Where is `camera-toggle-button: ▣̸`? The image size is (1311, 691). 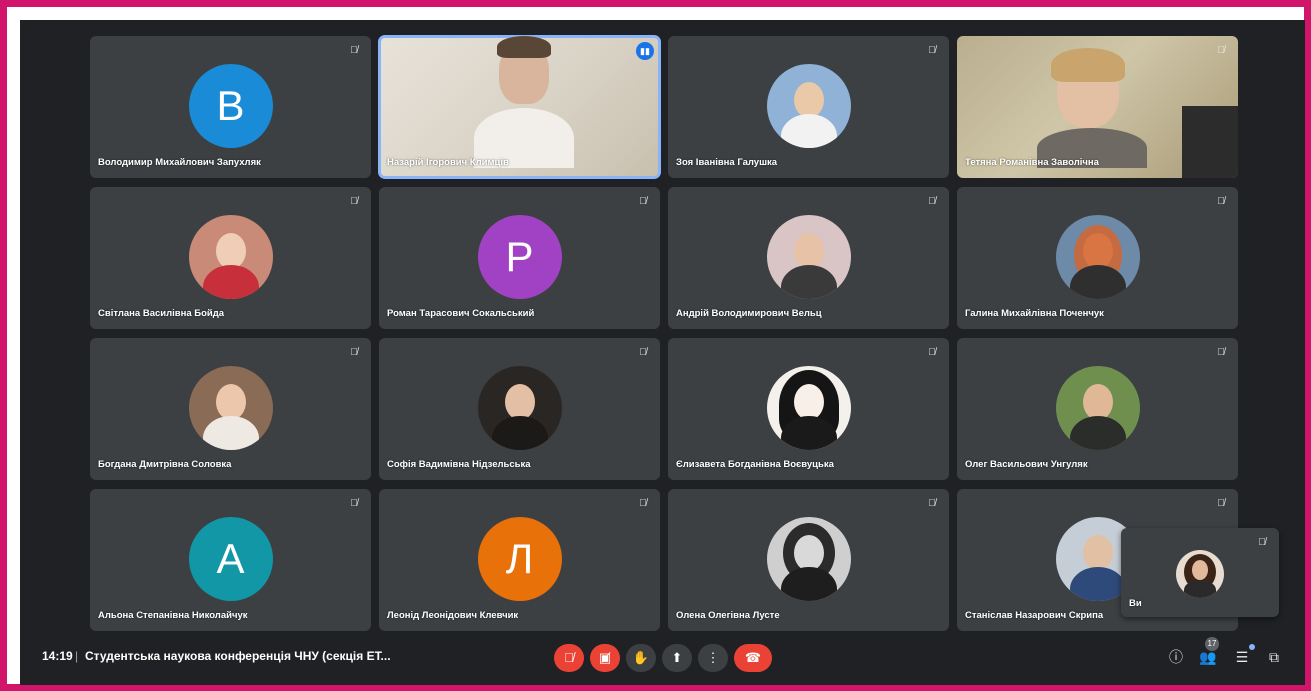 camera-toggle-button: ▣̸ is located at coordinates (605, 658).